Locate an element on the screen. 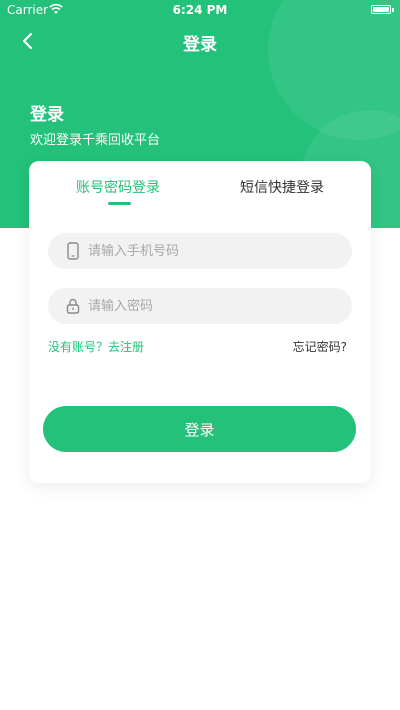  battery-nub is located at coordinates (393, 10).